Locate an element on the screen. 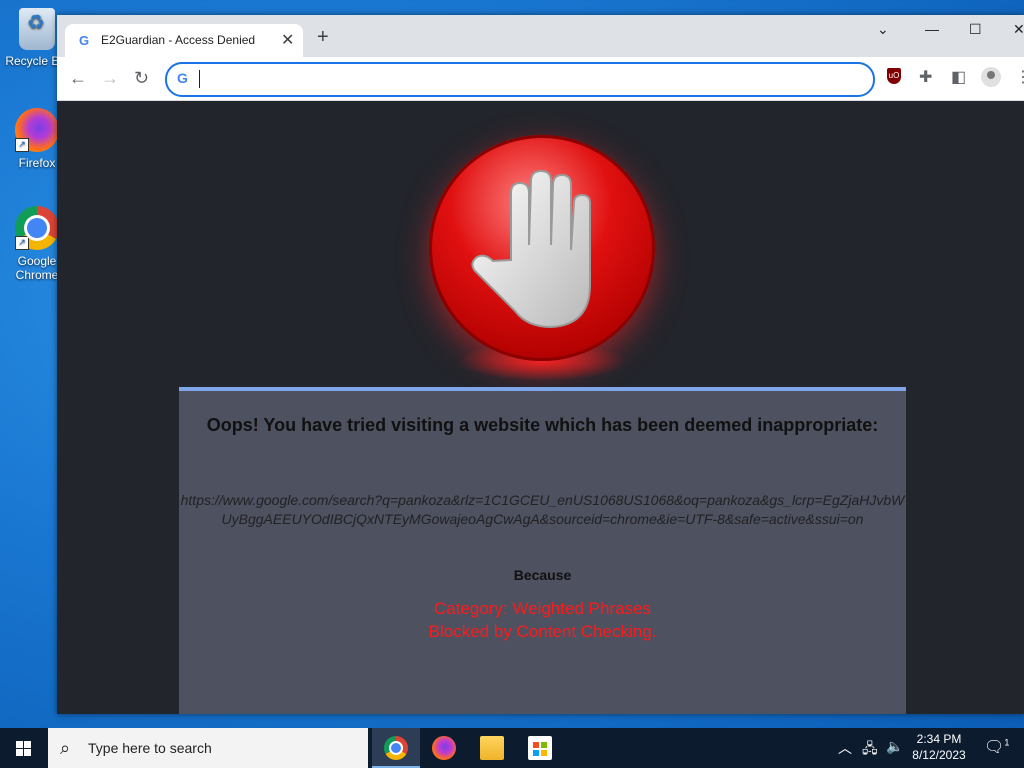 The width and height of the screenshot is (1024, 768). start-button is located at coordinates (24, 748).